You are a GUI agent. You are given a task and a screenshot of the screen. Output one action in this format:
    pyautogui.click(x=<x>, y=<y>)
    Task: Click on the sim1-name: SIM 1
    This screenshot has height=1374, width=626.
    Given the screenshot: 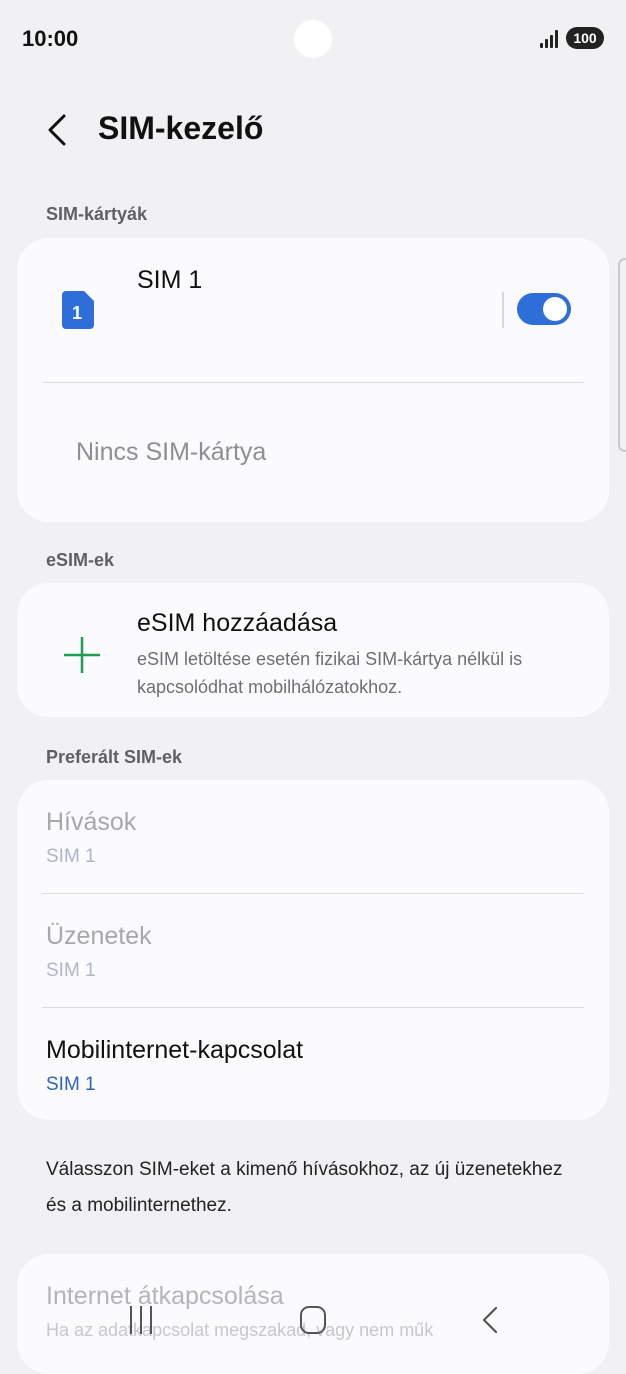 What is the action you would take?
    pyautogui.click(x=170, y=280)
    